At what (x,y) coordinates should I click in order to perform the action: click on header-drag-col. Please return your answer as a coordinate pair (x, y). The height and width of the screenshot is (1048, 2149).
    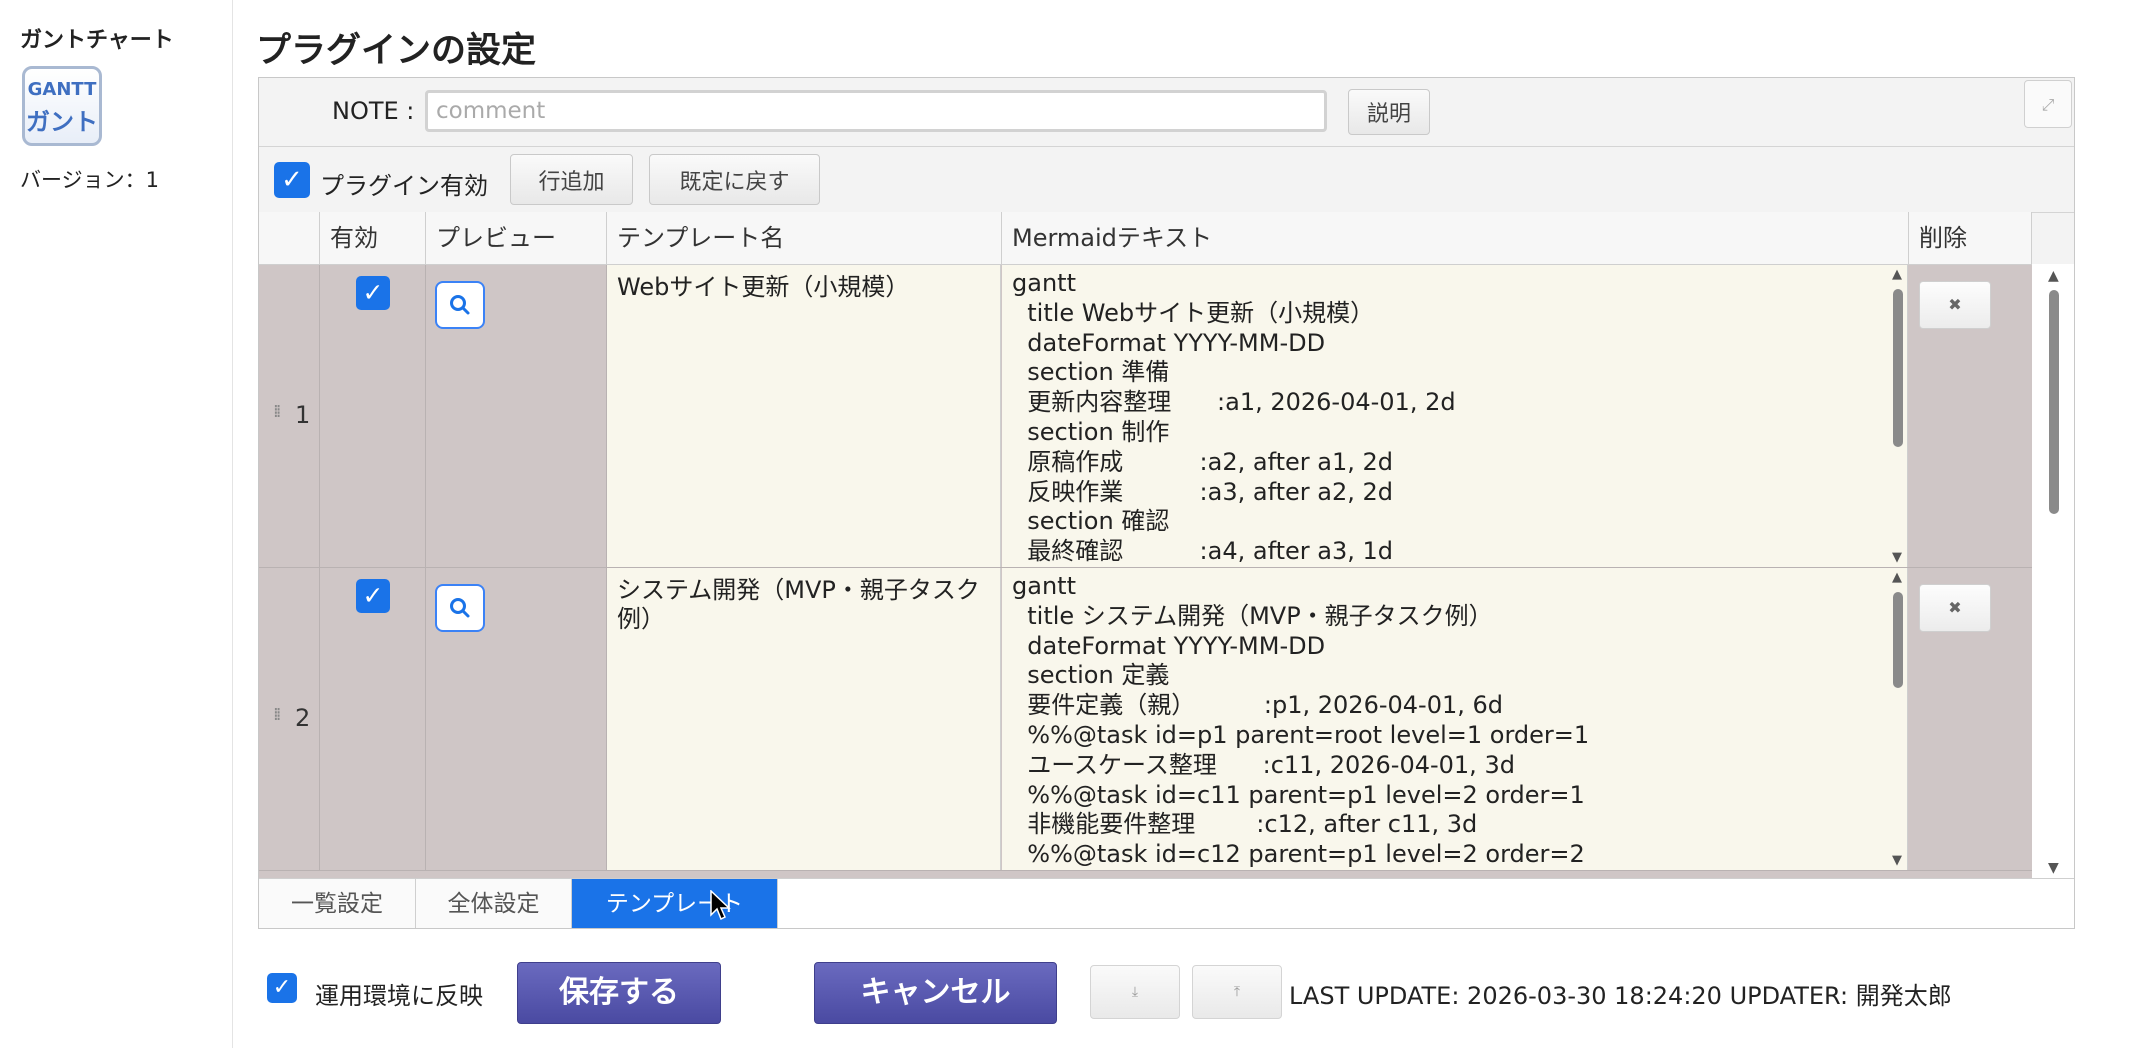
    Looking at the image, I should click on (289, 238).